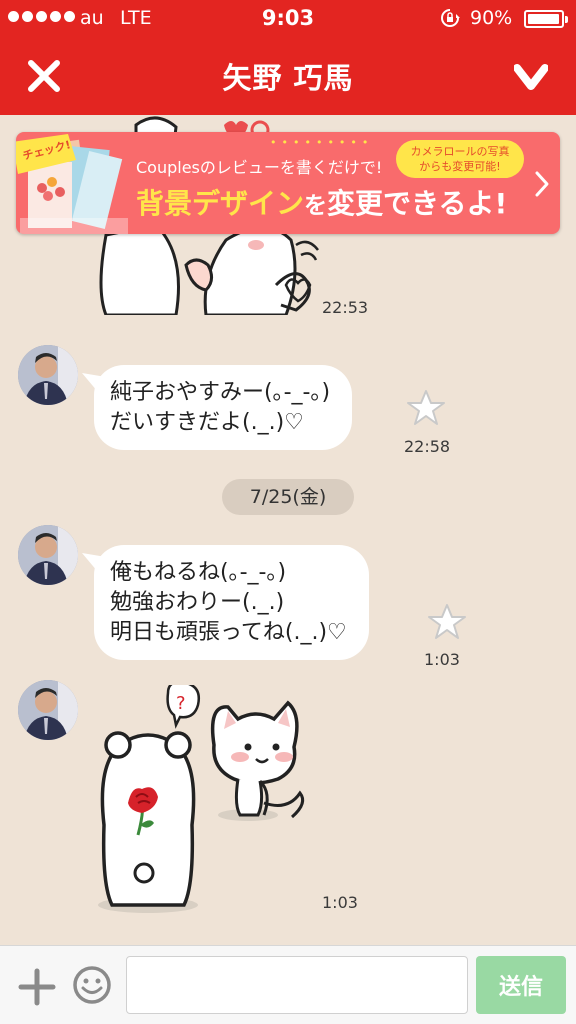 This screenshot has height=1024, width=576. Describe the element at coordinates (322, 142) in the screenshot. I see `banner-dots-decoration: •••••••••` at that location.